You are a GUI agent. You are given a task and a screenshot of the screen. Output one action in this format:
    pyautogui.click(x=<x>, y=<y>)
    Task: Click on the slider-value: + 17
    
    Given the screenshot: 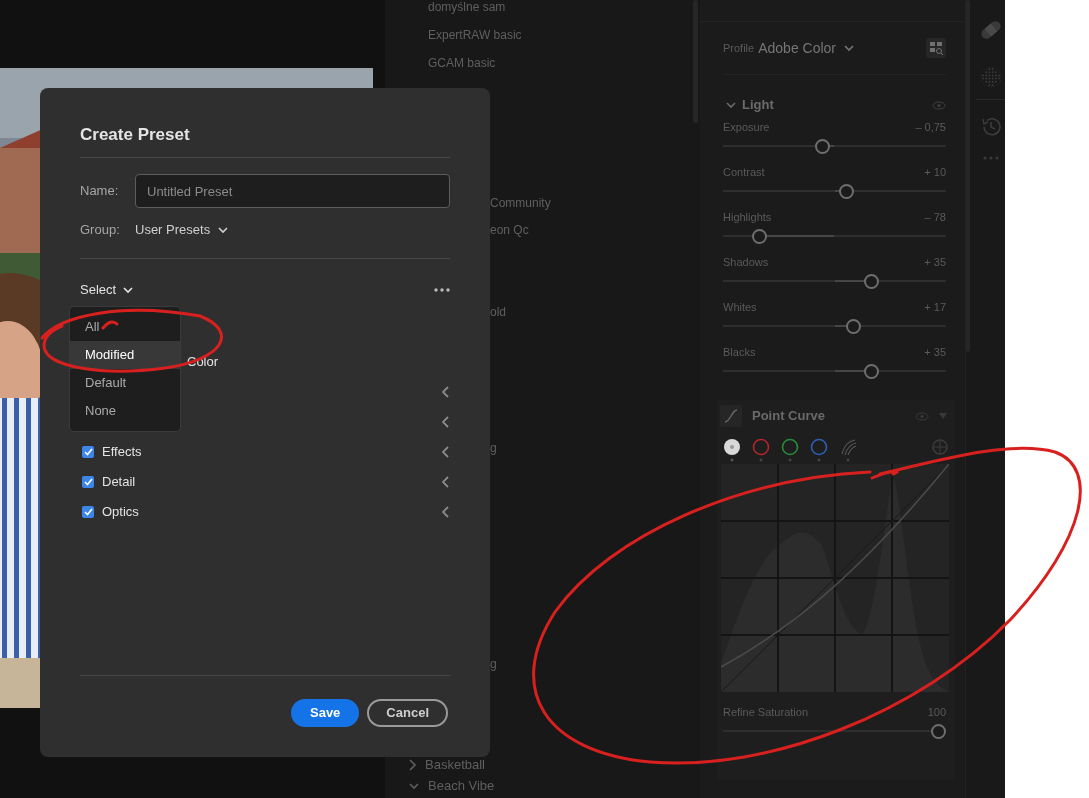 What is the action you would take?
    pyautogui.click(x=935, y=307)
    